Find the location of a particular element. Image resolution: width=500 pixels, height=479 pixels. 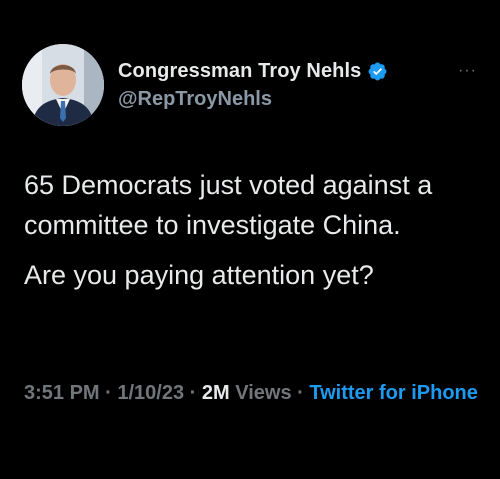

profile-photo-icon is located at coordinates (63, 85).